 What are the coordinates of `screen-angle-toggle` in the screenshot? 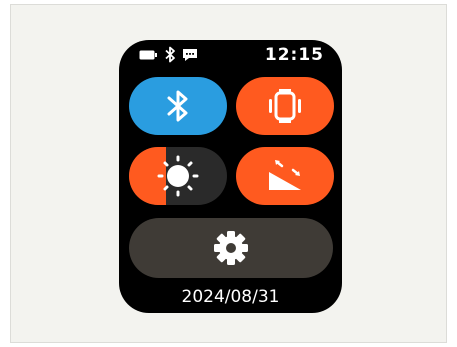 It's located at (285, 176).